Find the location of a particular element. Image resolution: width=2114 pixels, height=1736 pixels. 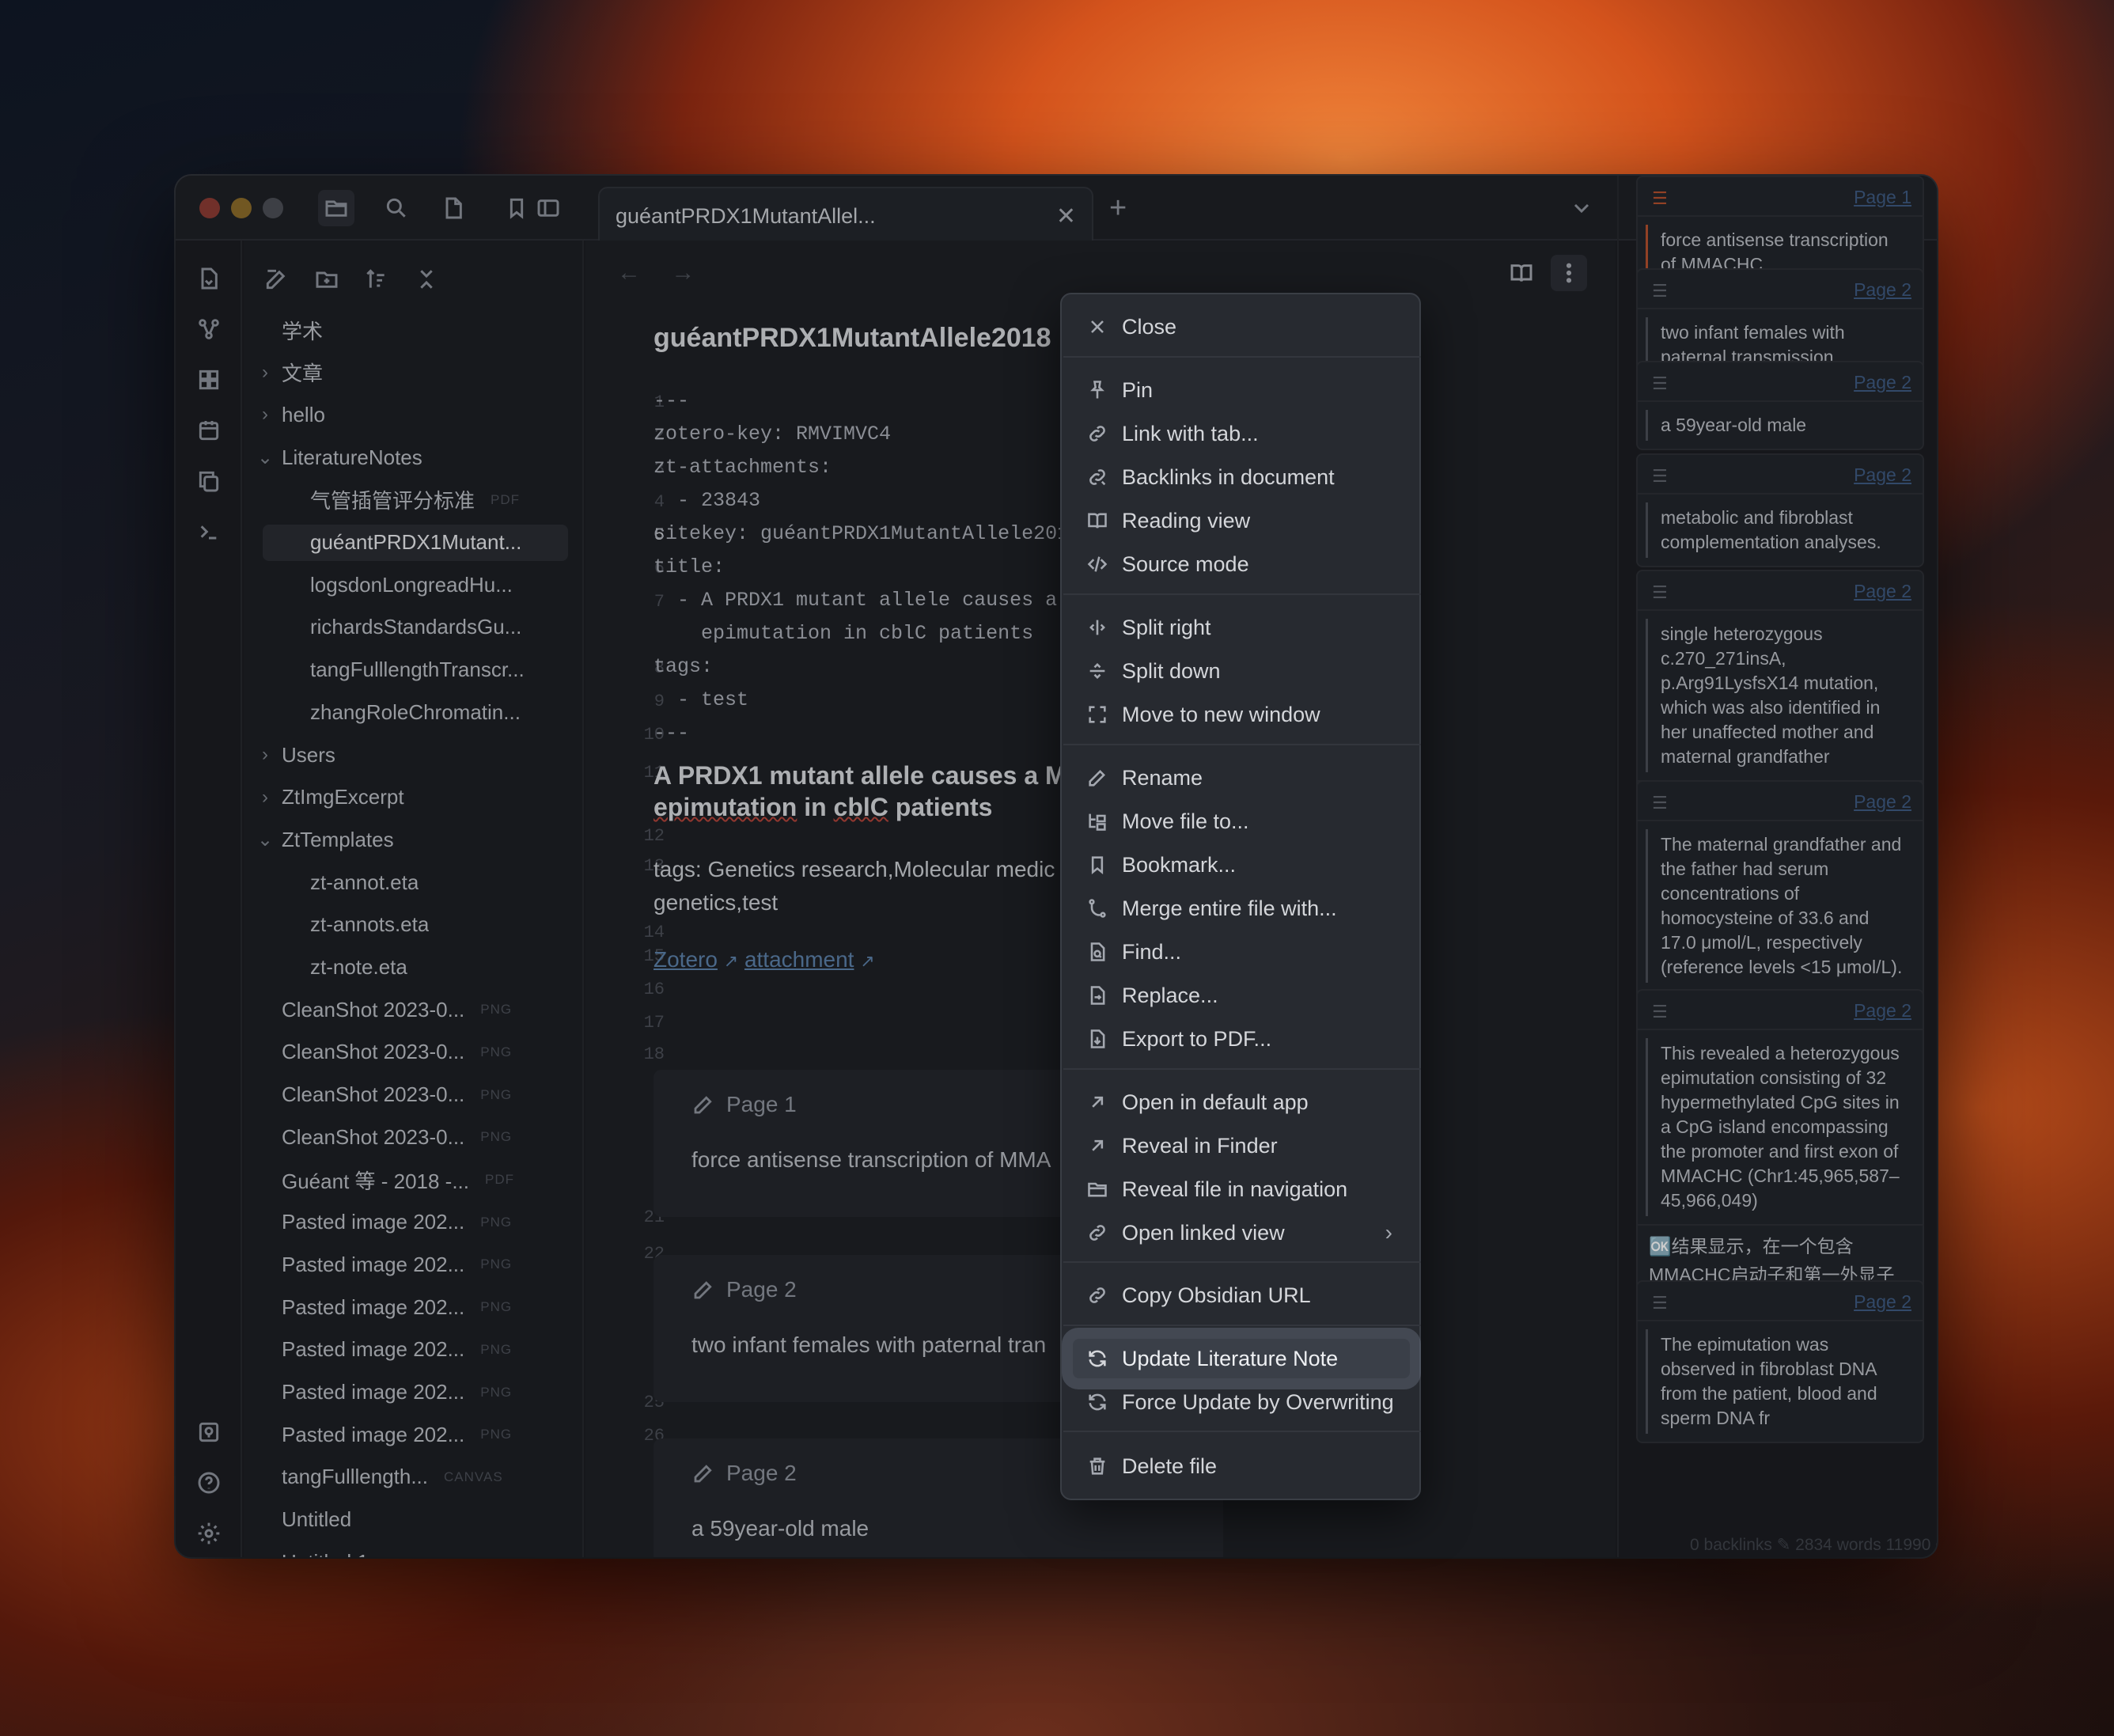

tree-folder: › hello is located at coordinates (413, 415).